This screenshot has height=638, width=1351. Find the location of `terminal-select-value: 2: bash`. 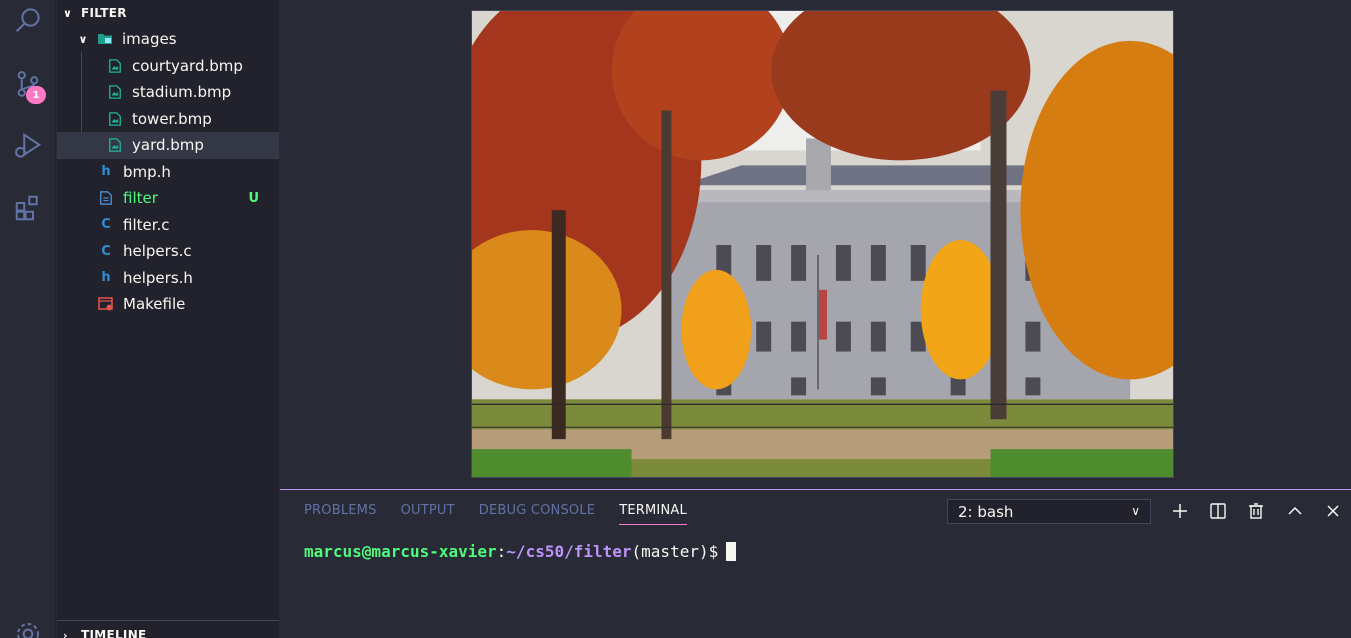

terminal-select-value: 2: bash is located at coordinates (986, 511).